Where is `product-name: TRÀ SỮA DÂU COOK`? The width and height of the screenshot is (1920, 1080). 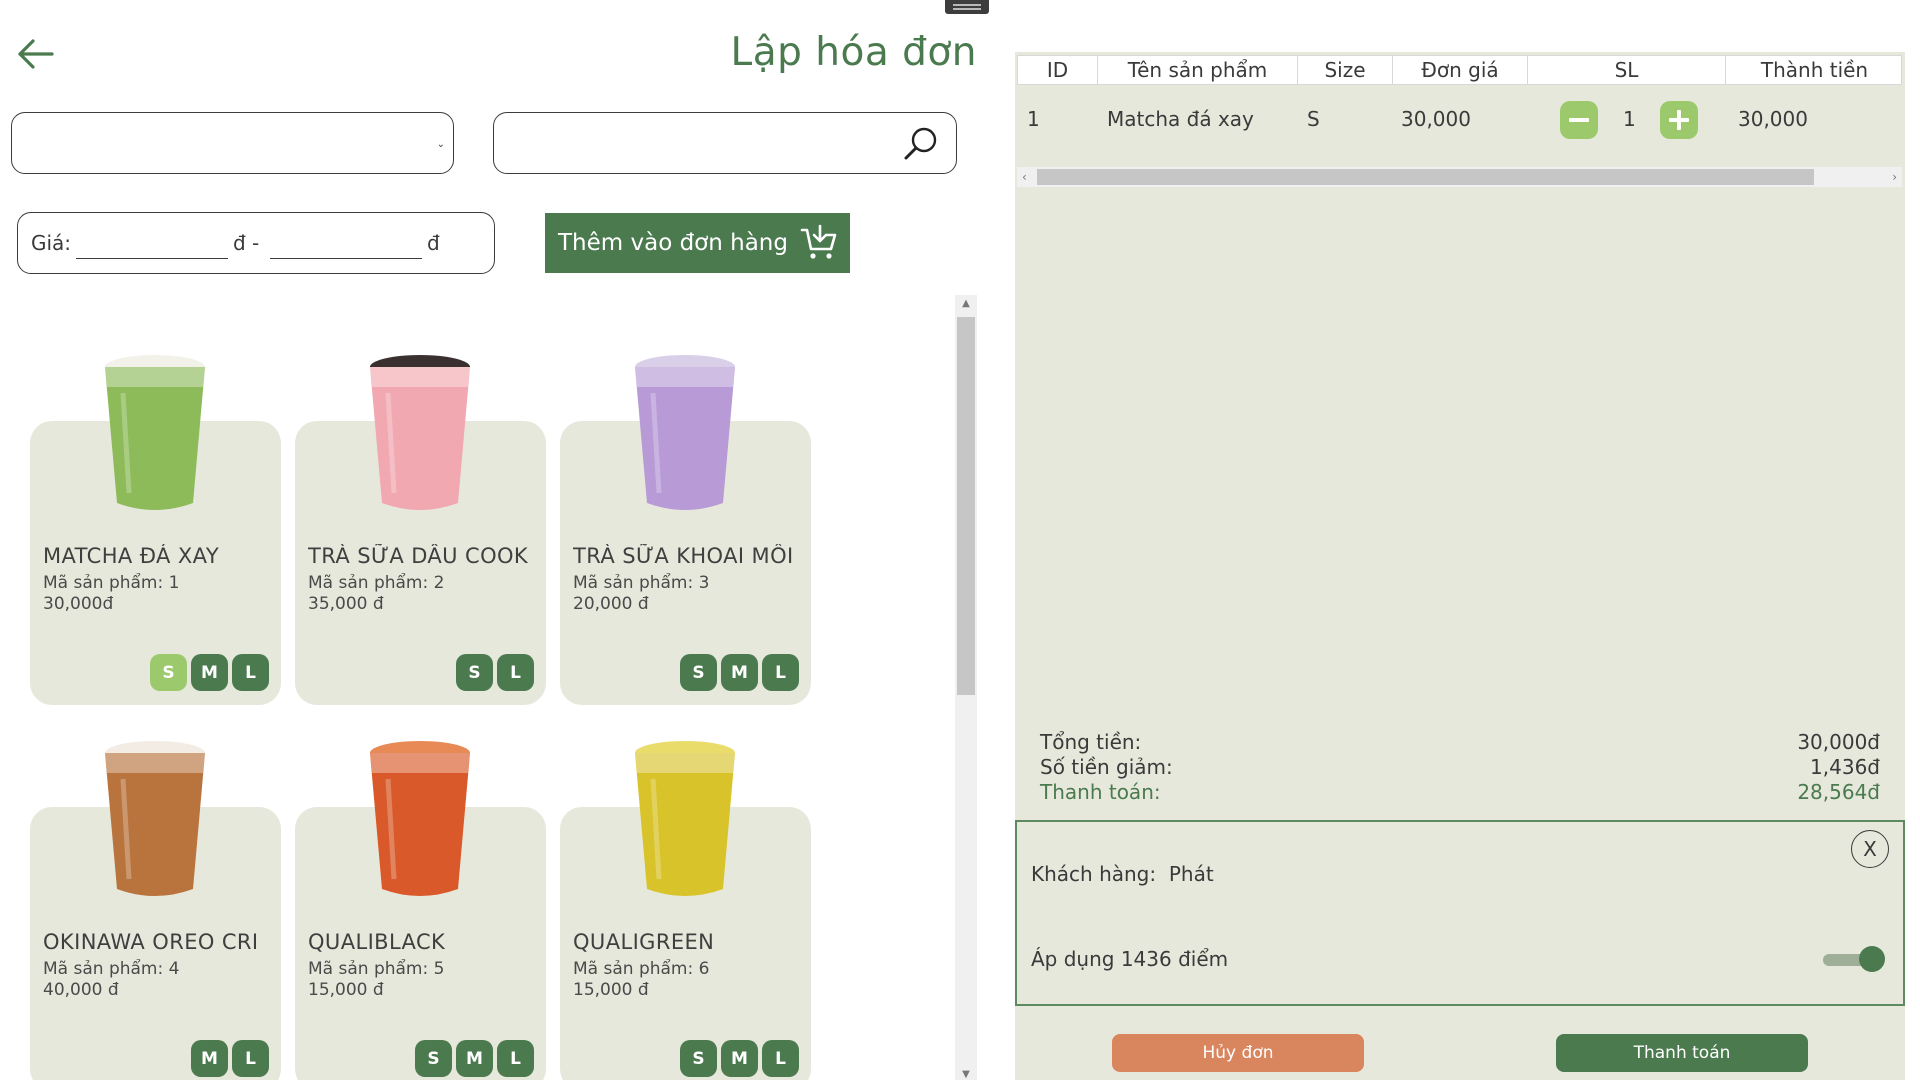
product-name: TRÀ SỮA DÂU COOK is located at coordinates (418, 556).